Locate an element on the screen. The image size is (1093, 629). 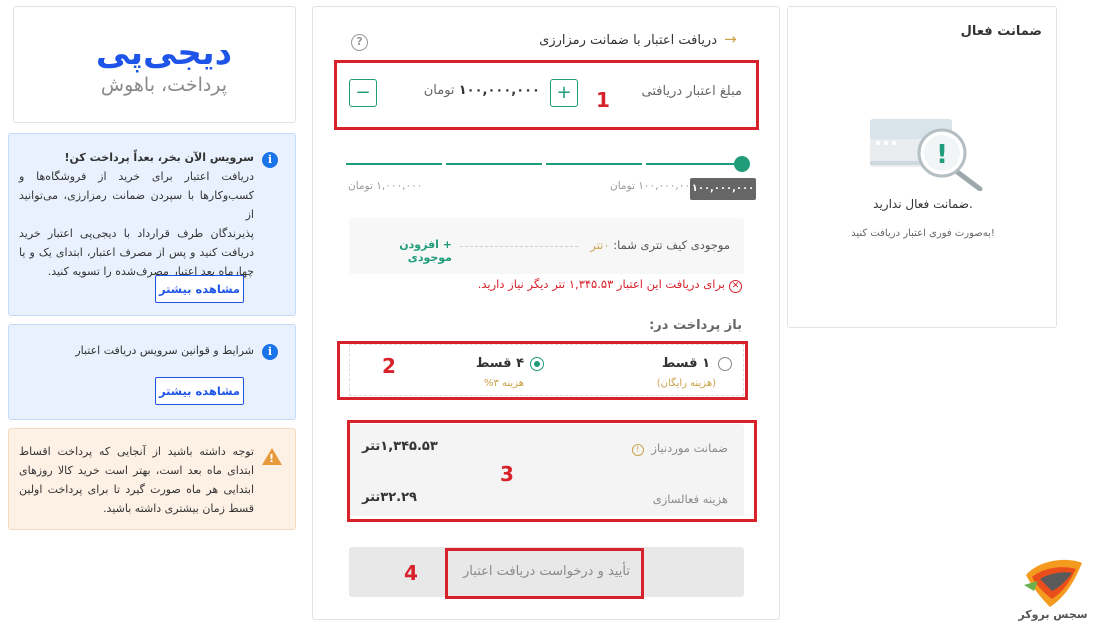
empty-state-illustration-icon: ! is located at coordinates (926, 155).